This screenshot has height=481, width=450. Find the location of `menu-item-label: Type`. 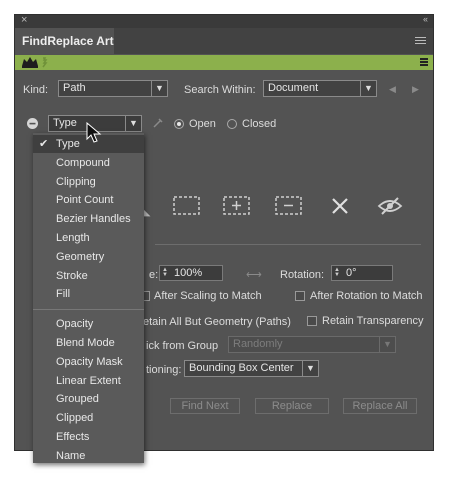

menu-item-label: Type is located at coordinates (68, 144).